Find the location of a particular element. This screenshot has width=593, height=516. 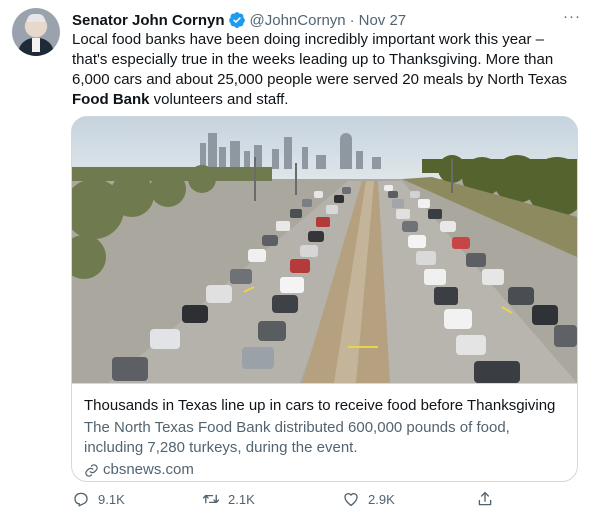

tweet-text-line: Food Bank volunteers and staff. is located at coordinates (324, 100).